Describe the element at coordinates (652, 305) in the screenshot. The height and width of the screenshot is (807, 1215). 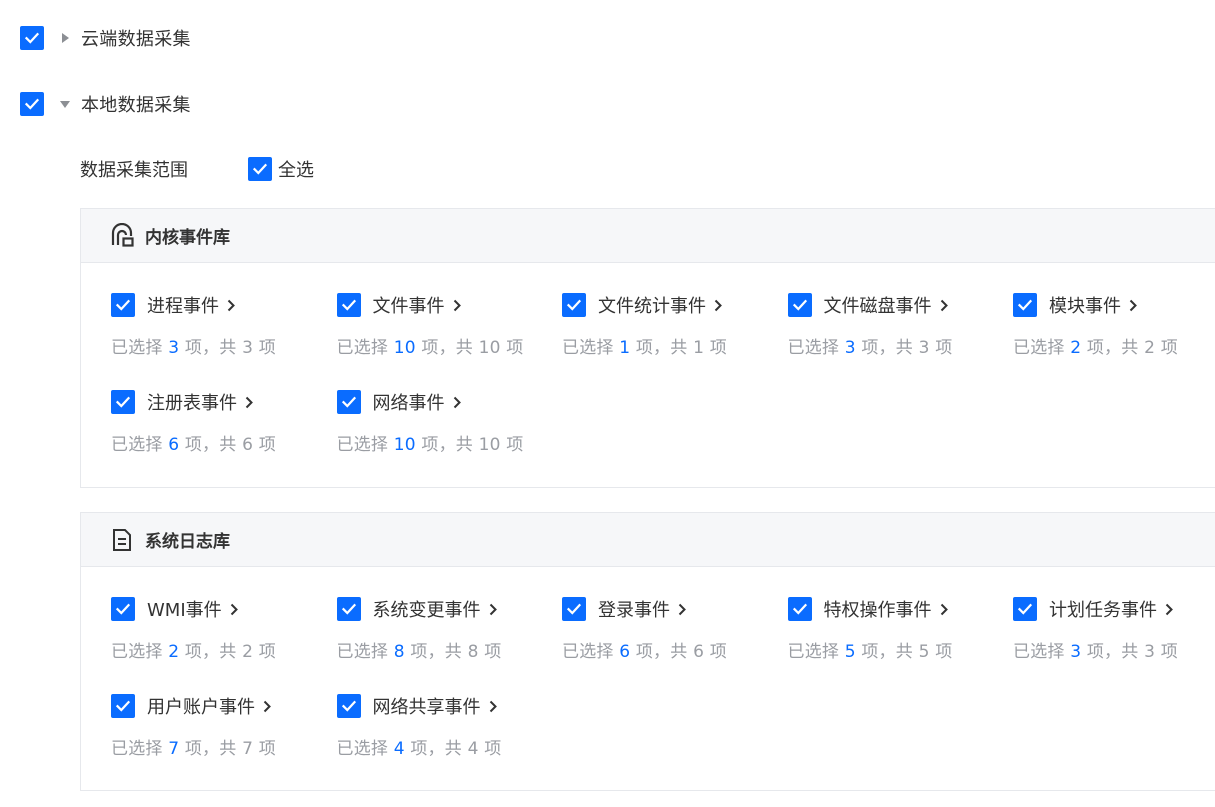
I see `event-label: 文件统计事件` at that location.